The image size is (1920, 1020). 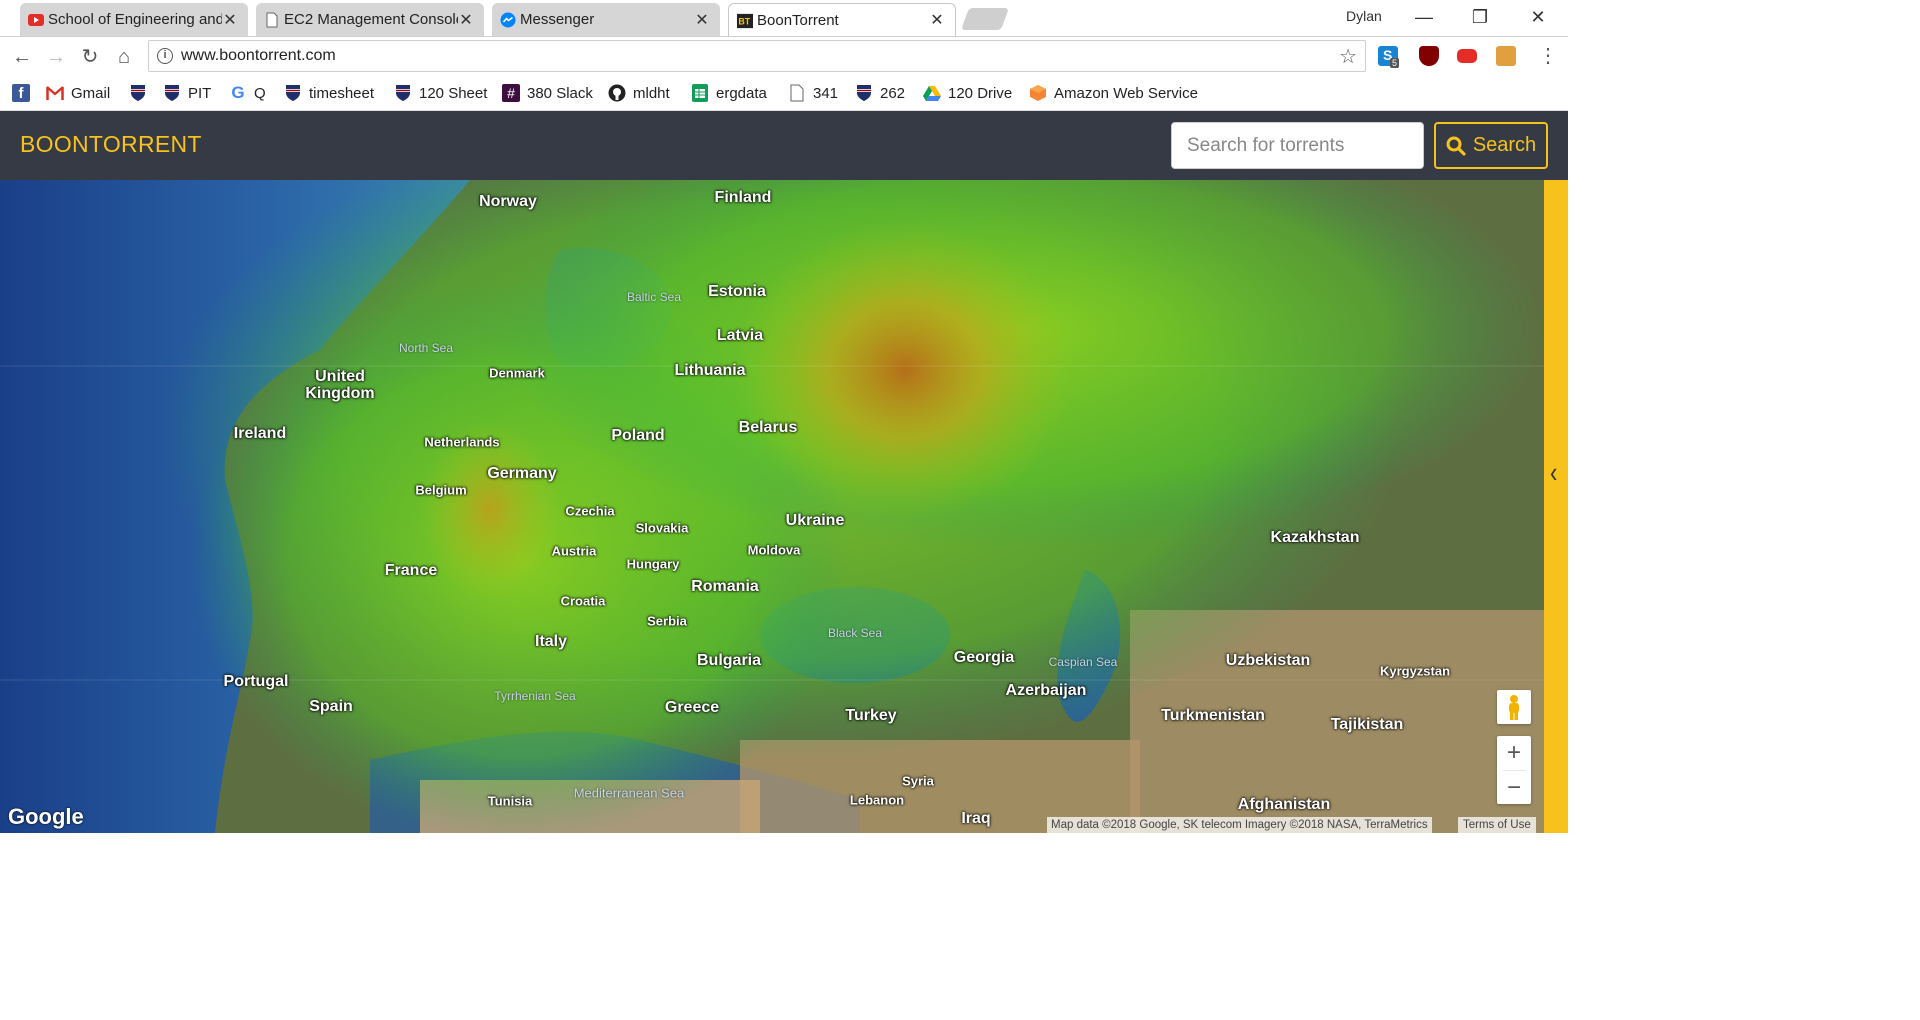 I want to click on bookmark-star-icon: ☆, so click(x=1348, y=56).